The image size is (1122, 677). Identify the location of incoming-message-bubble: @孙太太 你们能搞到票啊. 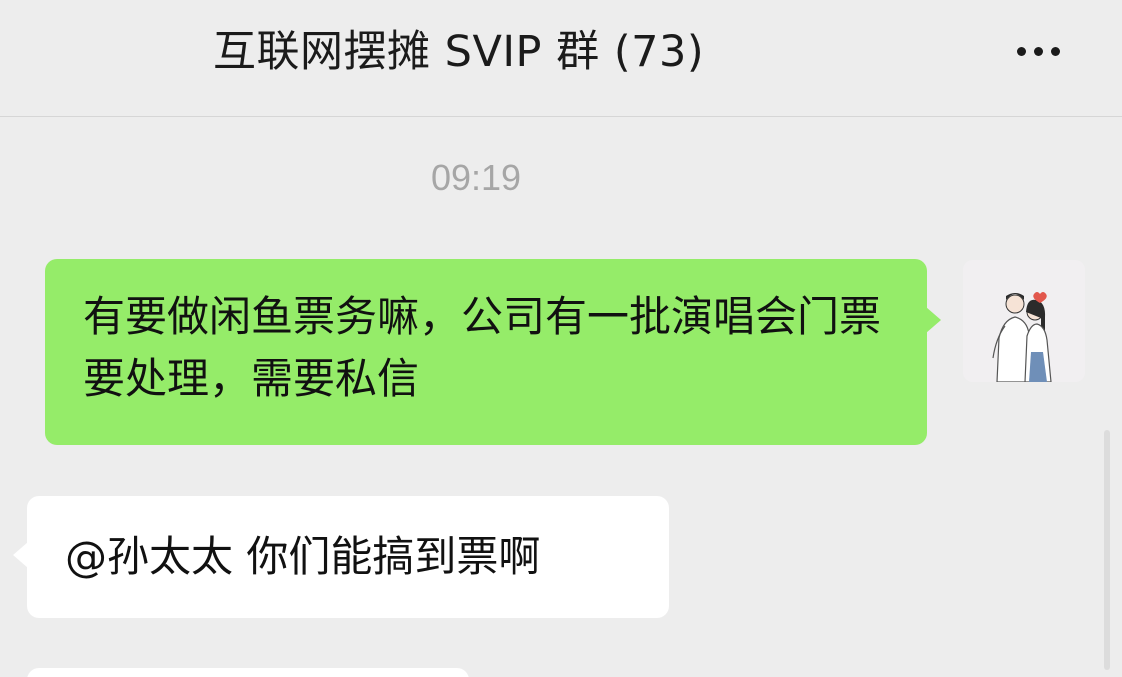
(341, 557).